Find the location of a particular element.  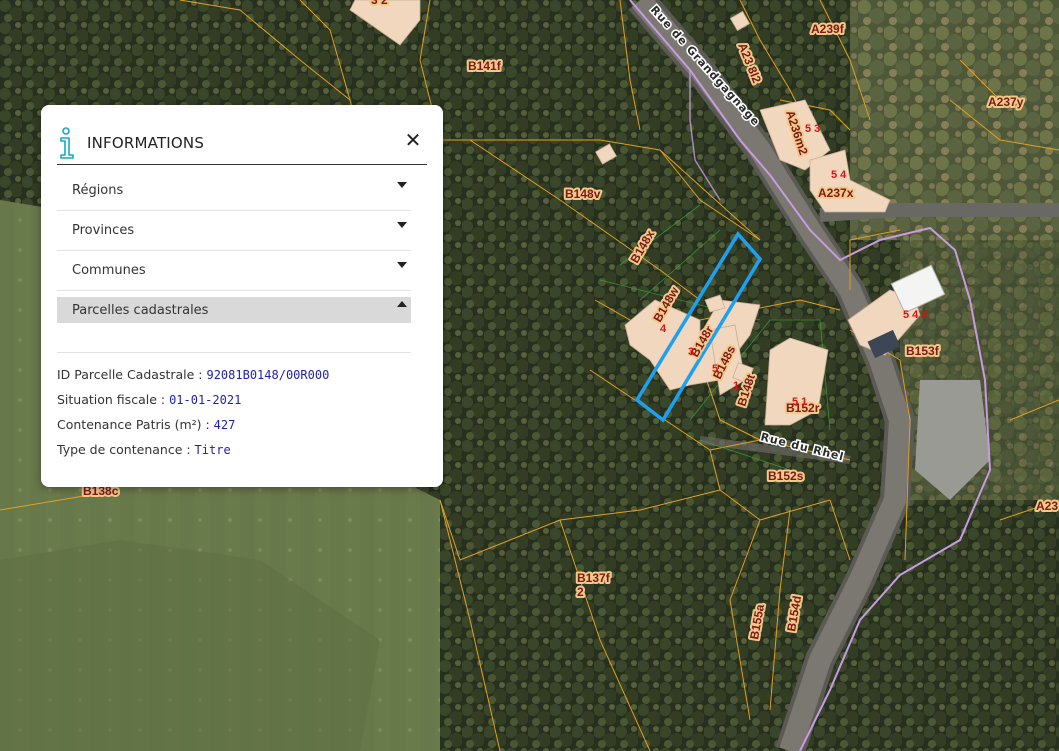

section-label: Provinces is located at coordinates (103, 230).